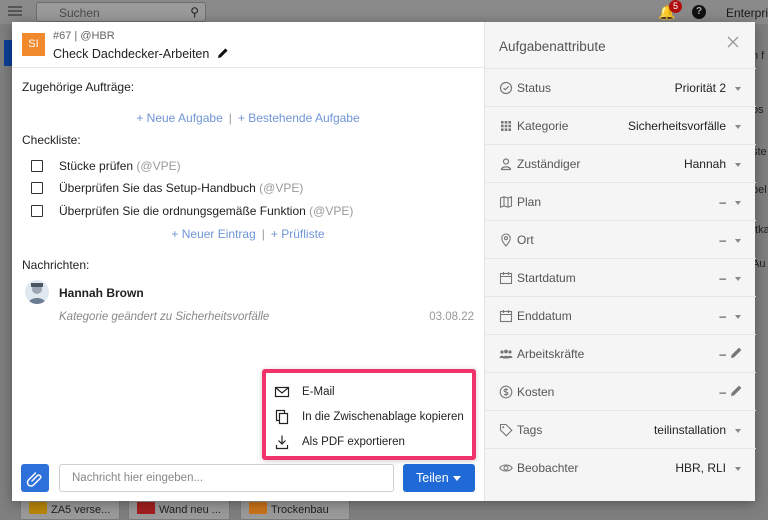 The image size is (768, 520). I want to click on add-checklist-link: + Prüfliste, so click(298, 234).